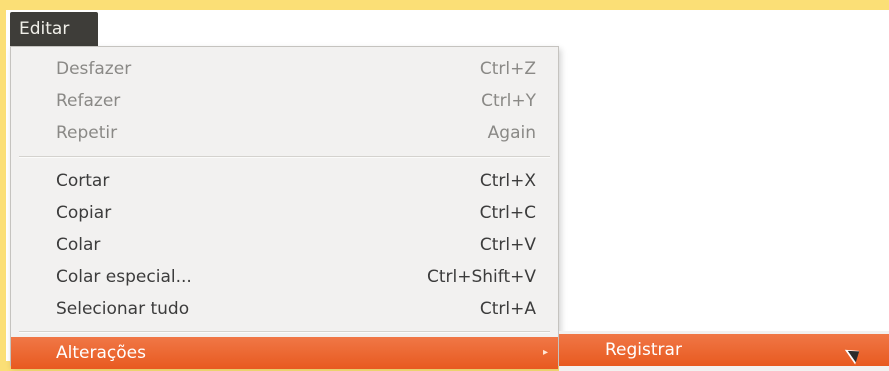 The image size is (889, 371). I want to click on menu-item-label: Selecionar tudo, so click(123, 309).